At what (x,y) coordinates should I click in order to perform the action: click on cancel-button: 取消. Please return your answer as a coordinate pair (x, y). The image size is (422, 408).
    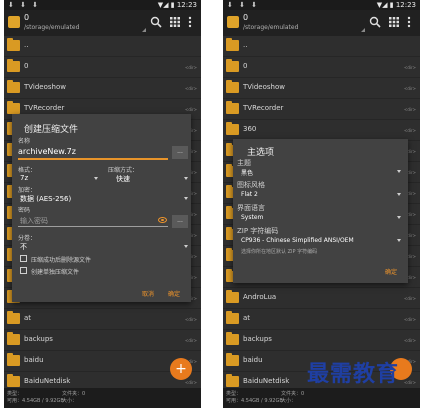
    Looking at the image, I should click on (148, 293).